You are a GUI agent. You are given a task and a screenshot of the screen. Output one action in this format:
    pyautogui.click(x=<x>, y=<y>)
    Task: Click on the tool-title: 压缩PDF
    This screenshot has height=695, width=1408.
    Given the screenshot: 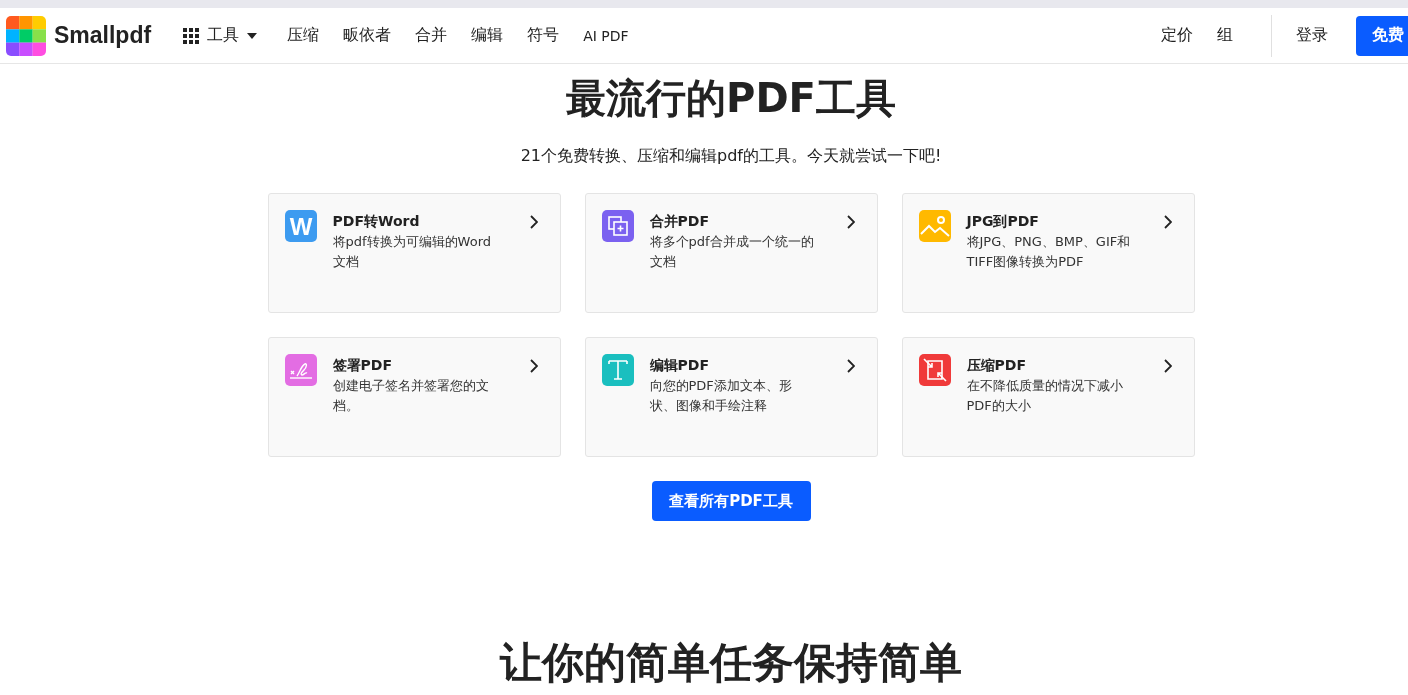 What is the action you would take?
    pyautogui.click(x=996, y=365)
    